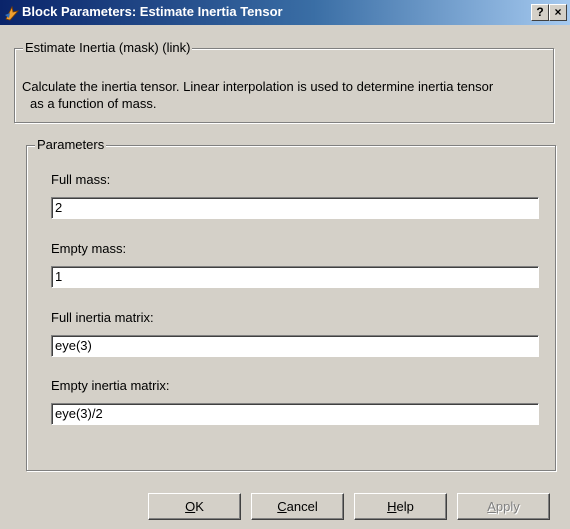 This screenshot has width=570, height=529. Describe the element at coordinates (405, 506) in the screenshot. I see `help-label-rest: elp` at that location.